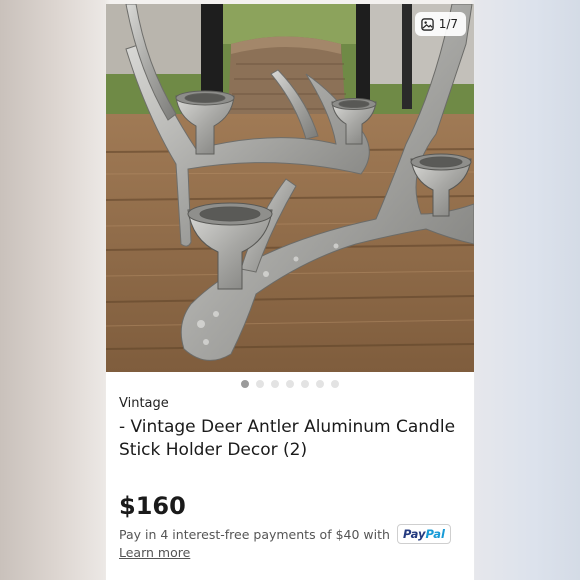 This screenshot has width=580, height=580. What do you see at coordinates (154, 552) in the screenshot?
I see `learn-more-link: Learn more` at bounding box center [154, 552].